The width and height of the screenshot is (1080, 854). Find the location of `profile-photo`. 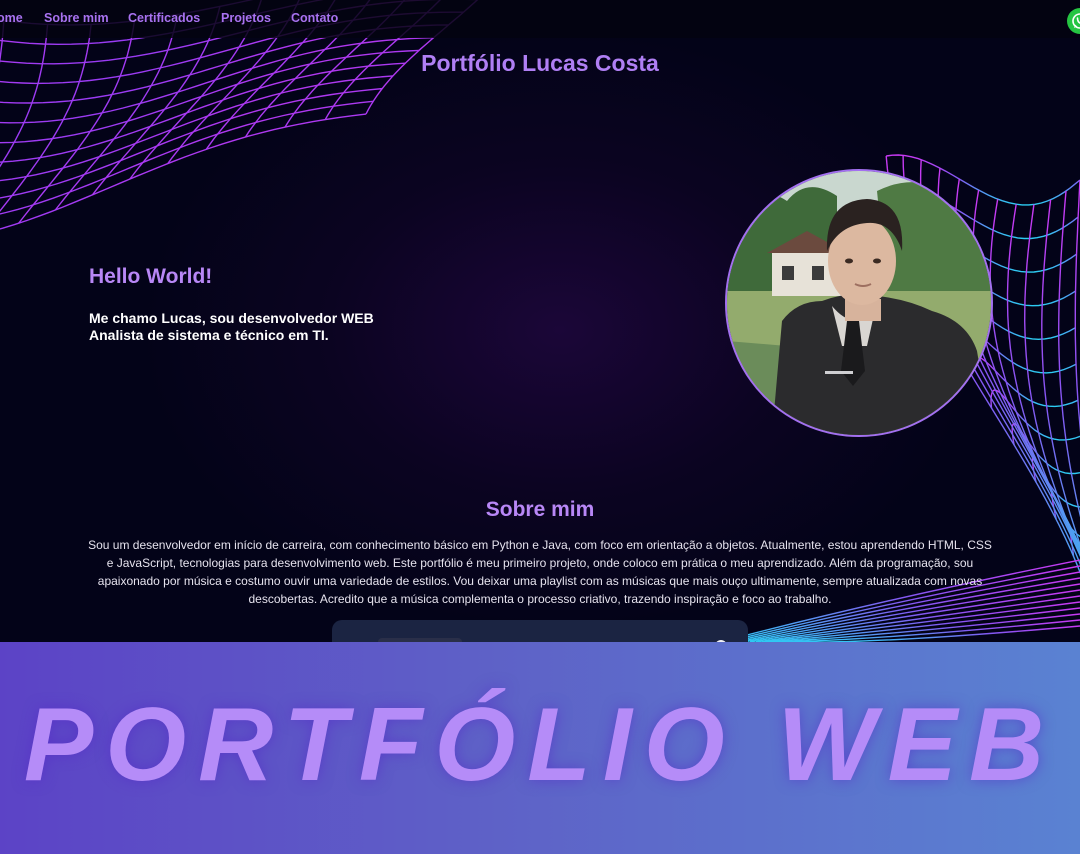

profile-photo is located at coordinates (859, 303).